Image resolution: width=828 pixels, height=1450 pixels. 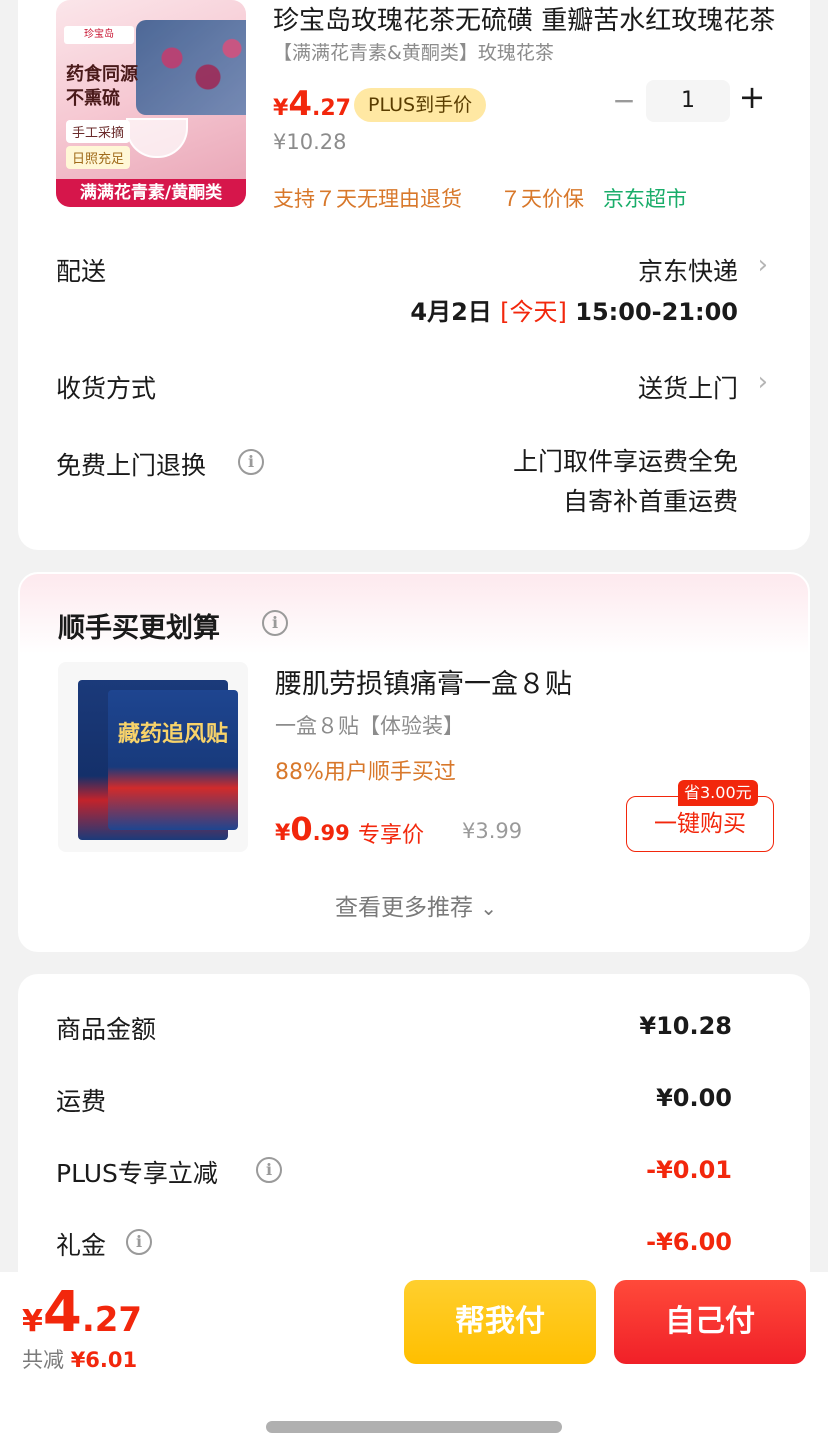 What do you see at coordinates (689, 1242) in the screenshot?
I see `gift-money-value: -¥6.00` at bounding box center [689, 1242].